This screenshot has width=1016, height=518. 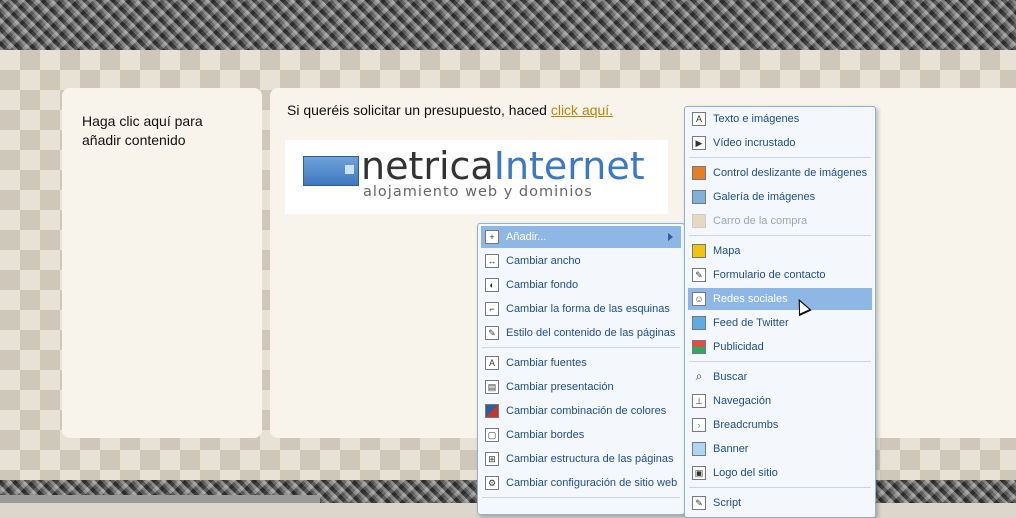 What do you see at coordinates (699, 401) in the screenshot?
I see `navigation-icon: ⊥` at bounding box center [699, 401].